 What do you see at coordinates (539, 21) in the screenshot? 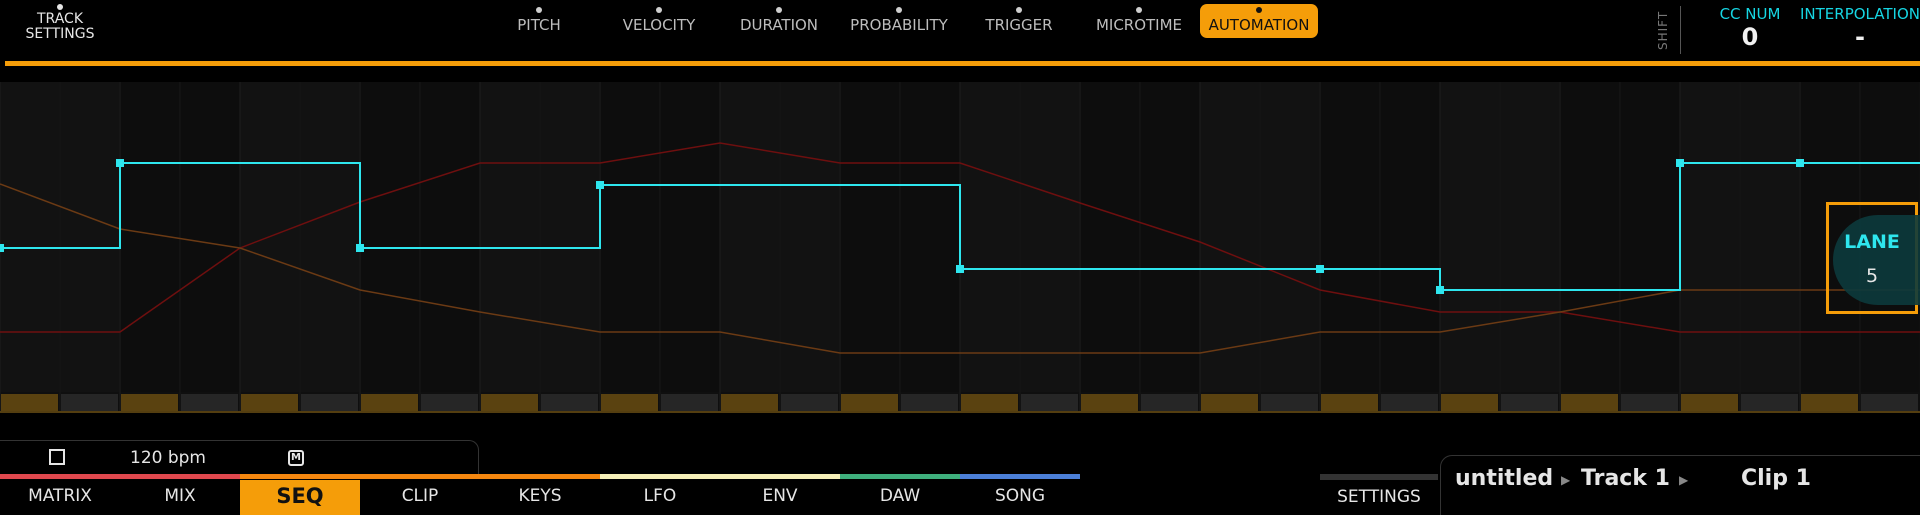
I see `tab-pitch: PITCH` at bounding box center [539, 21].